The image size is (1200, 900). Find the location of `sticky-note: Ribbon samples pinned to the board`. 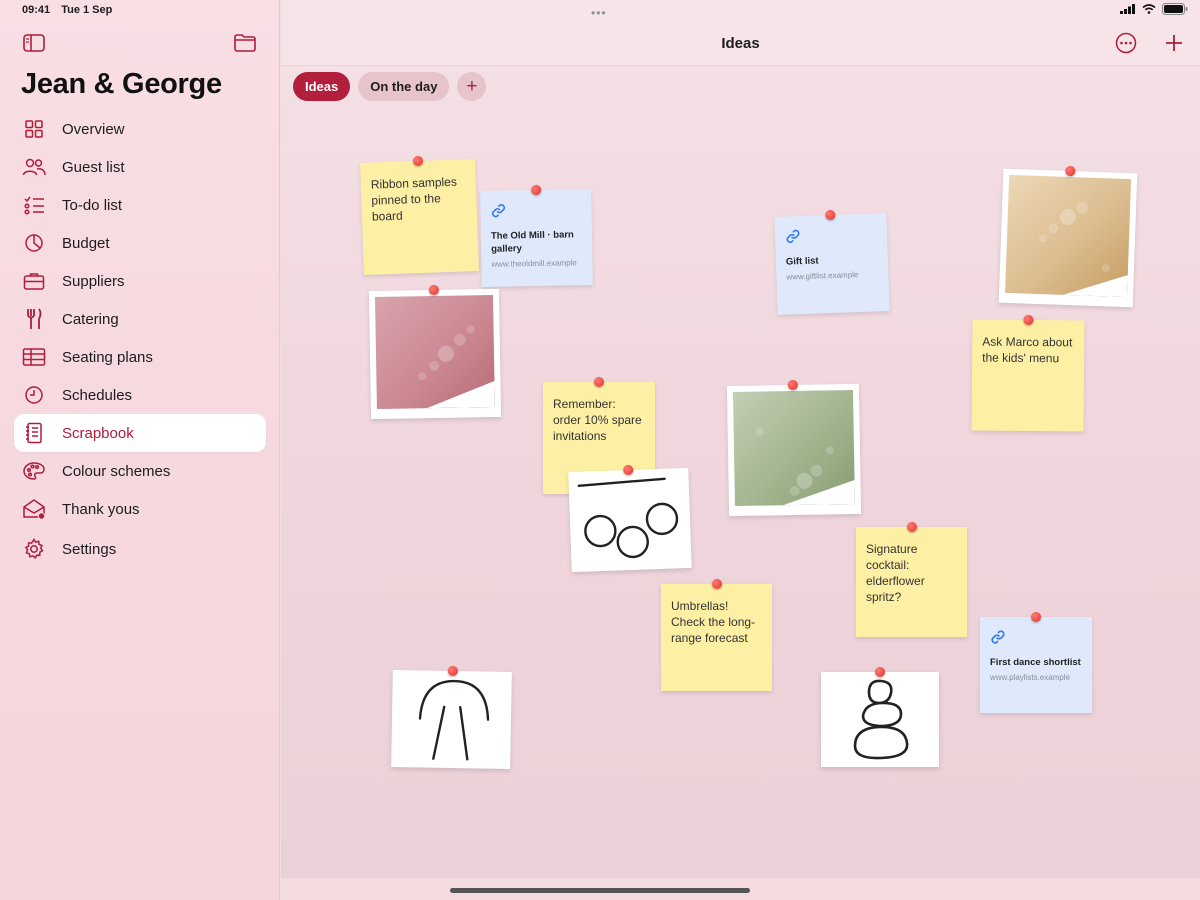

sticky-note: Ribbon samples pinned to the board is located at coordinates (419, 215).